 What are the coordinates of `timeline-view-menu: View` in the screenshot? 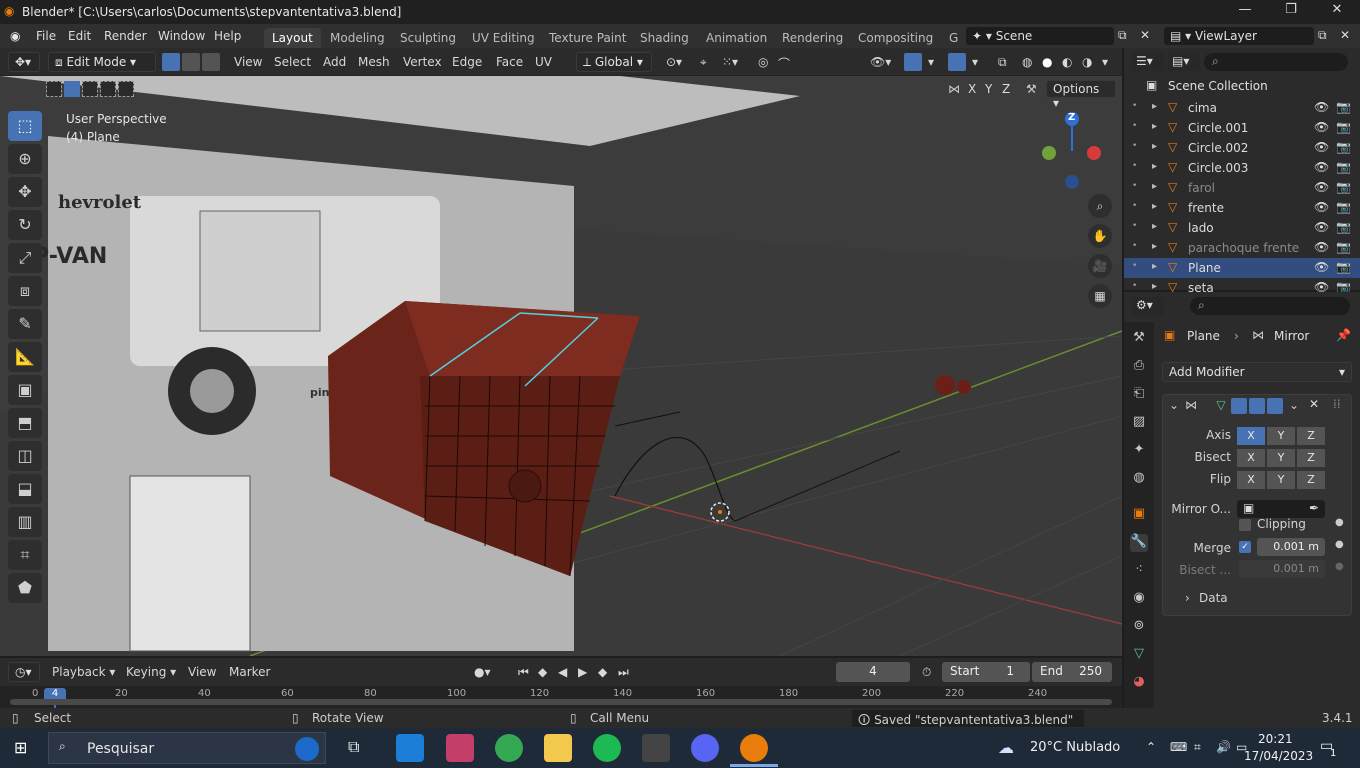 It's located at (202, 672).